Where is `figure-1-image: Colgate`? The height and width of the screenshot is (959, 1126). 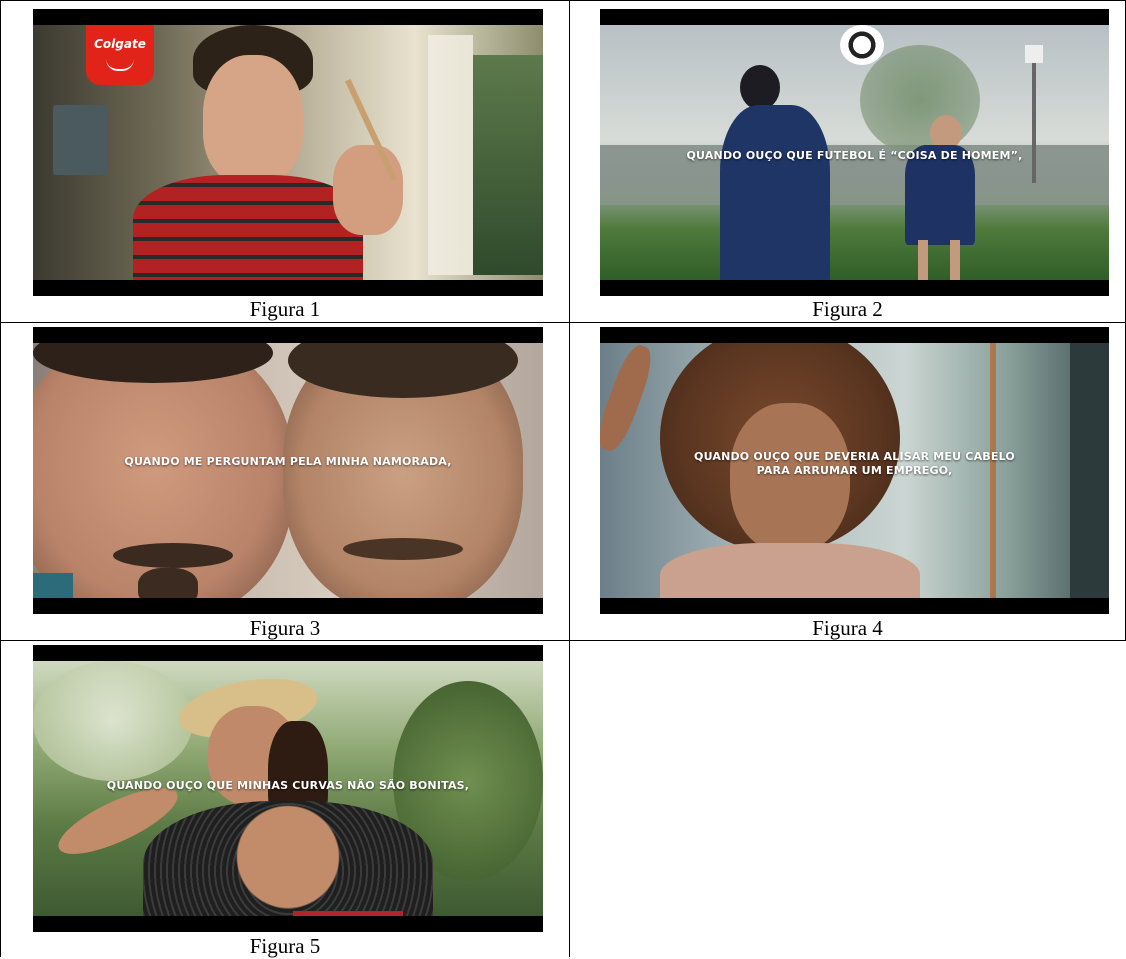
figure-1-image: Colgate is located at coordinates (288, 152).